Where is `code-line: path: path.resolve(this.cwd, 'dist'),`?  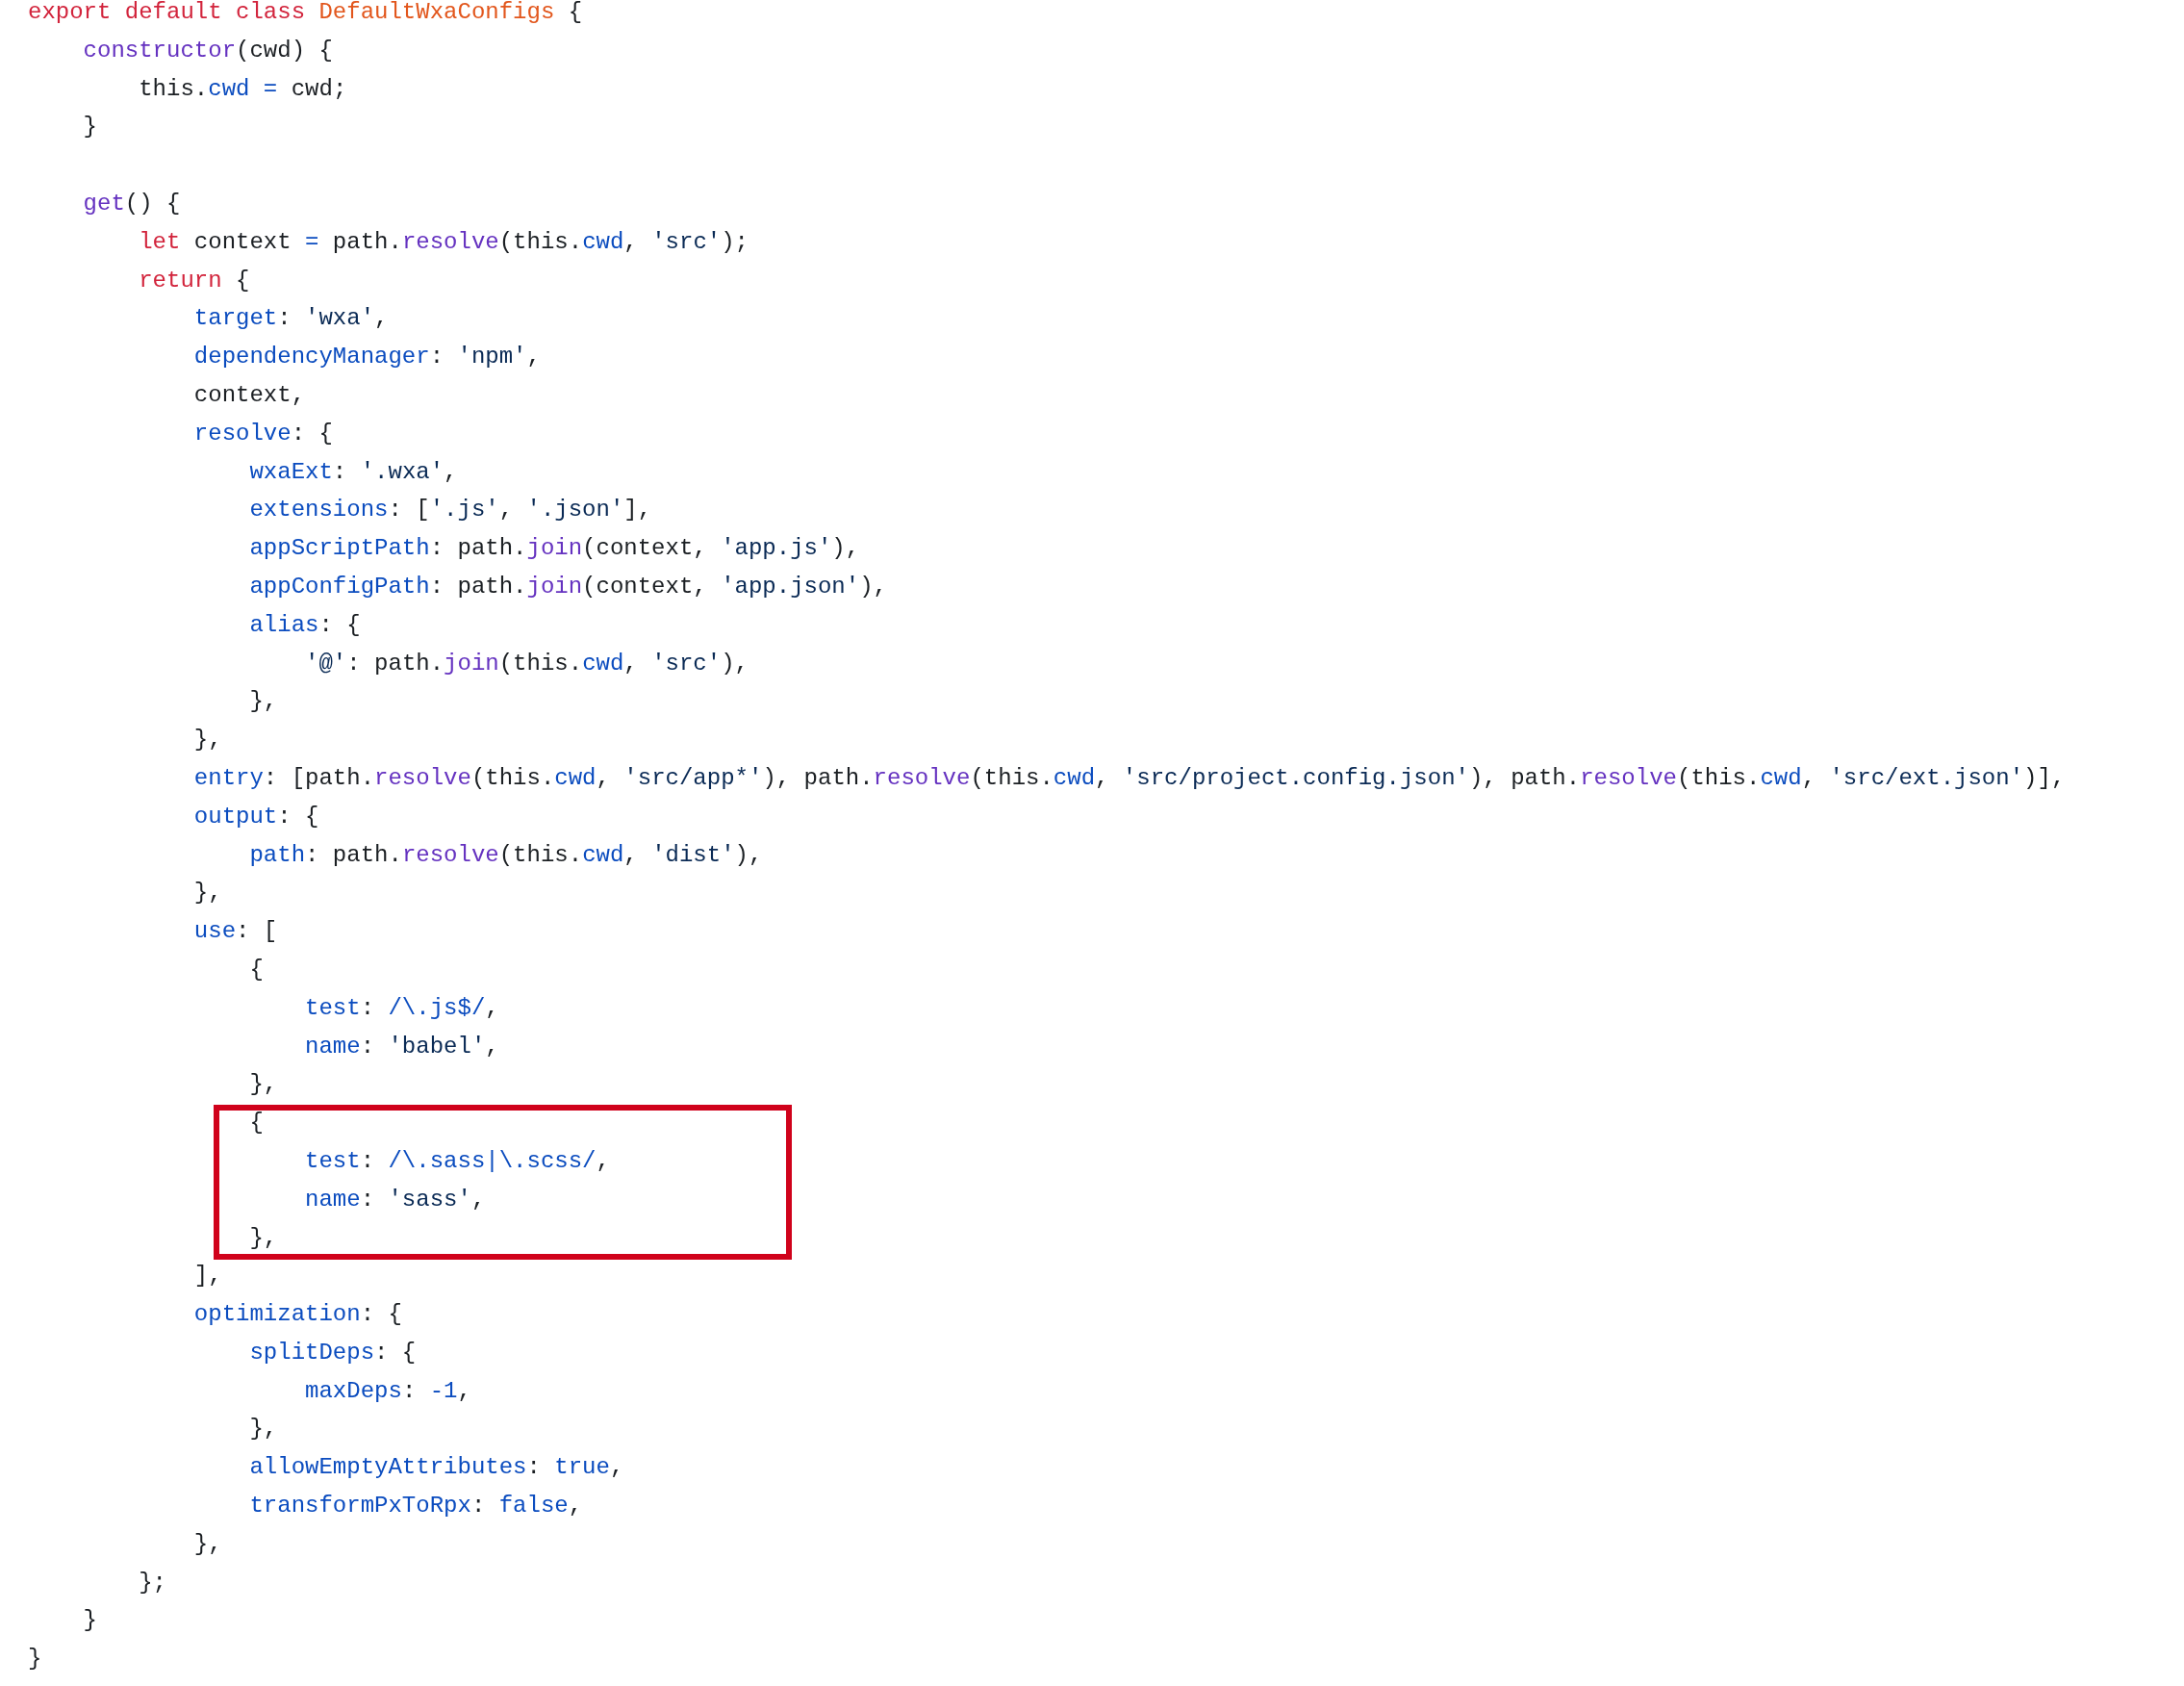 code-line: path: path.resolve(this.cwd, 'dist'), is located at coordinates (505, 855).